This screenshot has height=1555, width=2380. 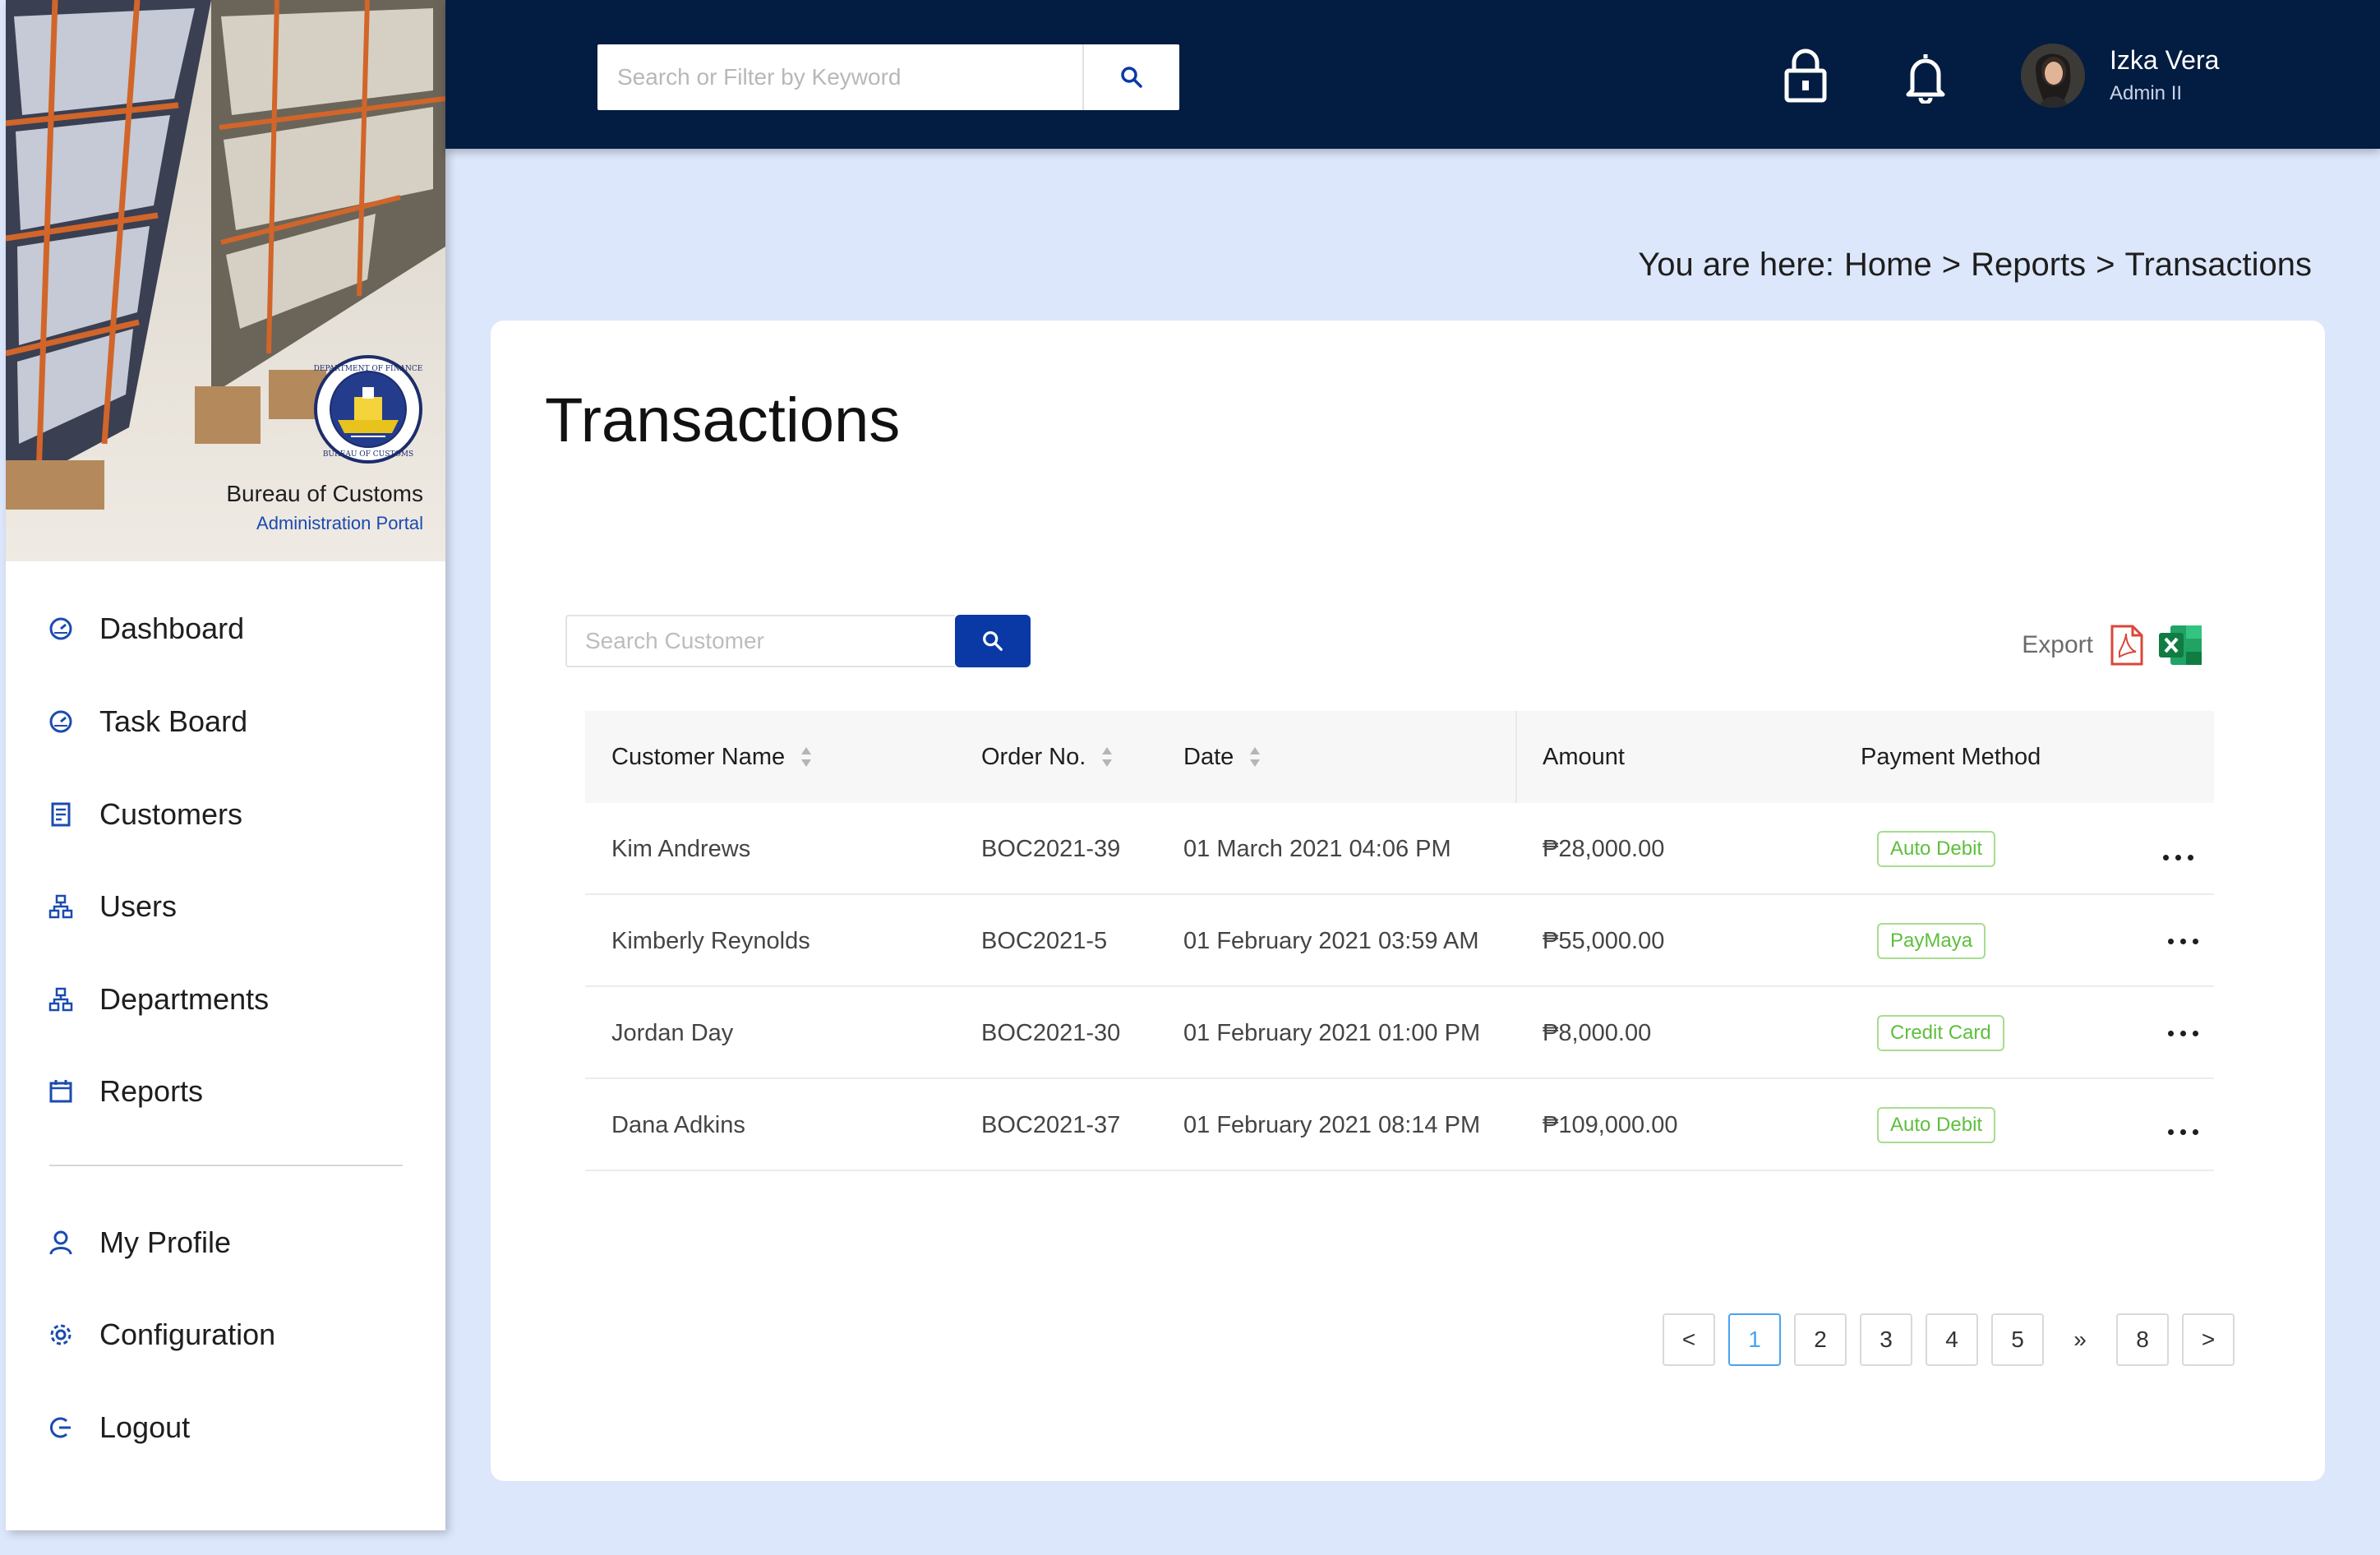 I want to click on brand-subtitle: Administration Portal, so click(x=339, y=523).